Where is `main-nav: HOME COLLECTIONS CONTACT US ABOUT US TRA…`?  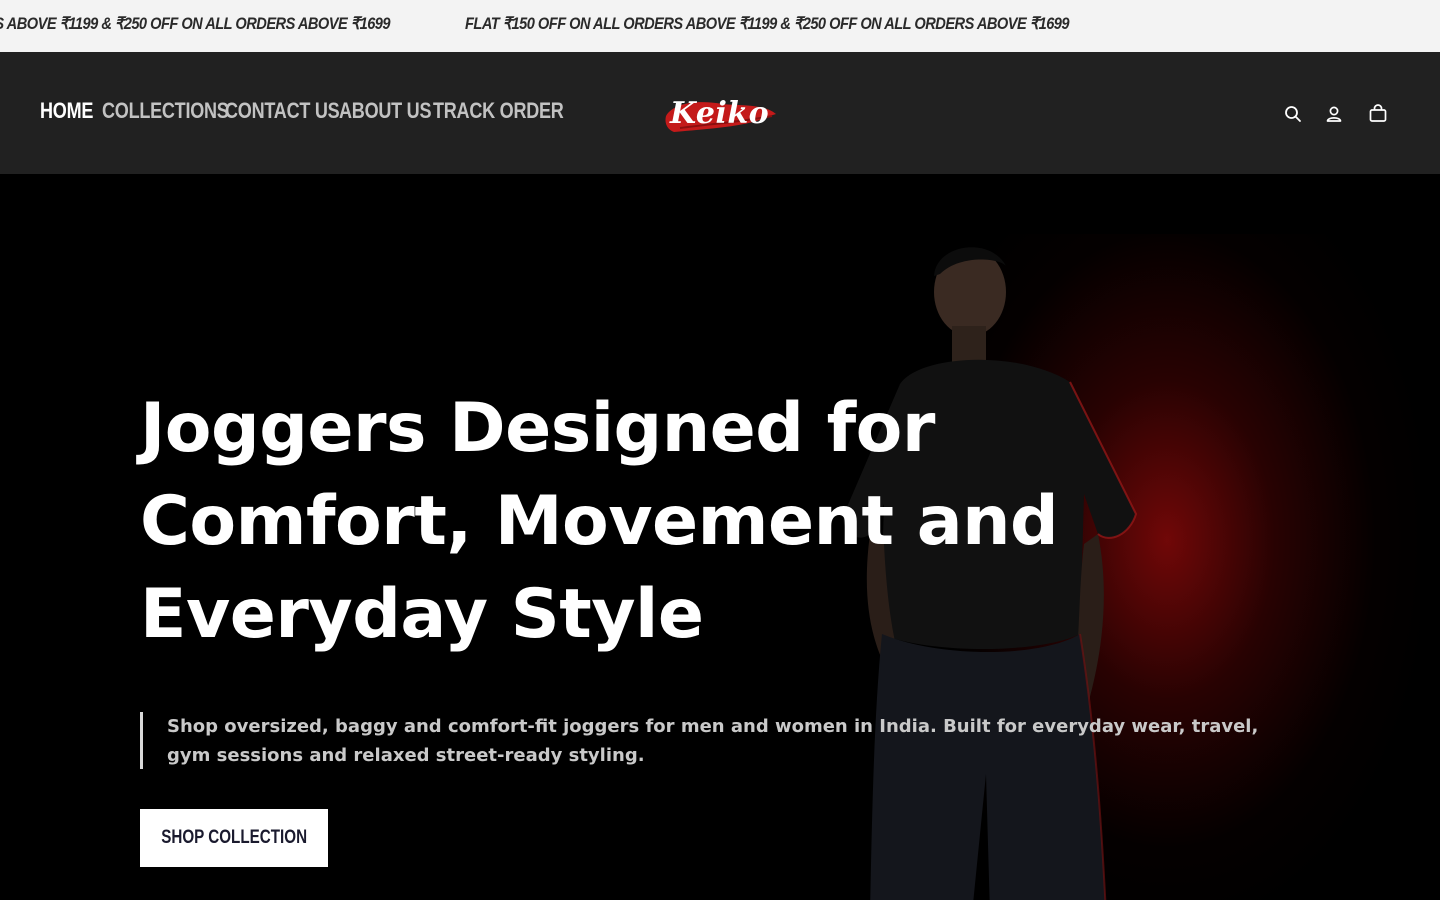
main-nav: HOME COLLECTIONS CONTACT US ABOUT US TRA… is located at coordinates (302, 112).